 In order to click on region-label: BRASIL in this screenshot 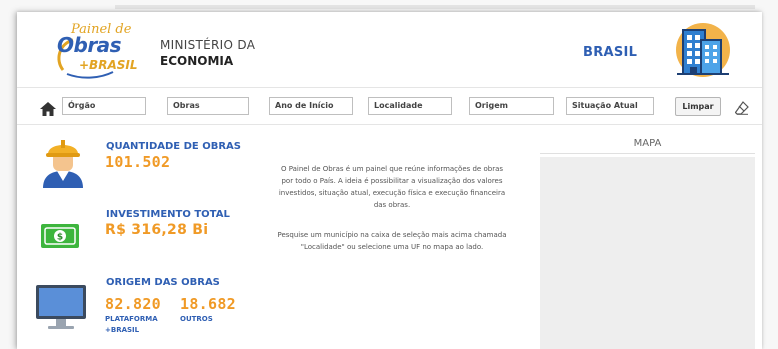, I will do `click(610, 52)`.